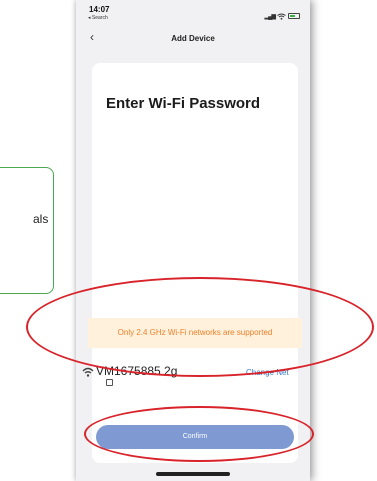  What do you see at coordinates (88, 371) in the screenshot?
I see `wifi-icon` at bounding box center [88, 371].